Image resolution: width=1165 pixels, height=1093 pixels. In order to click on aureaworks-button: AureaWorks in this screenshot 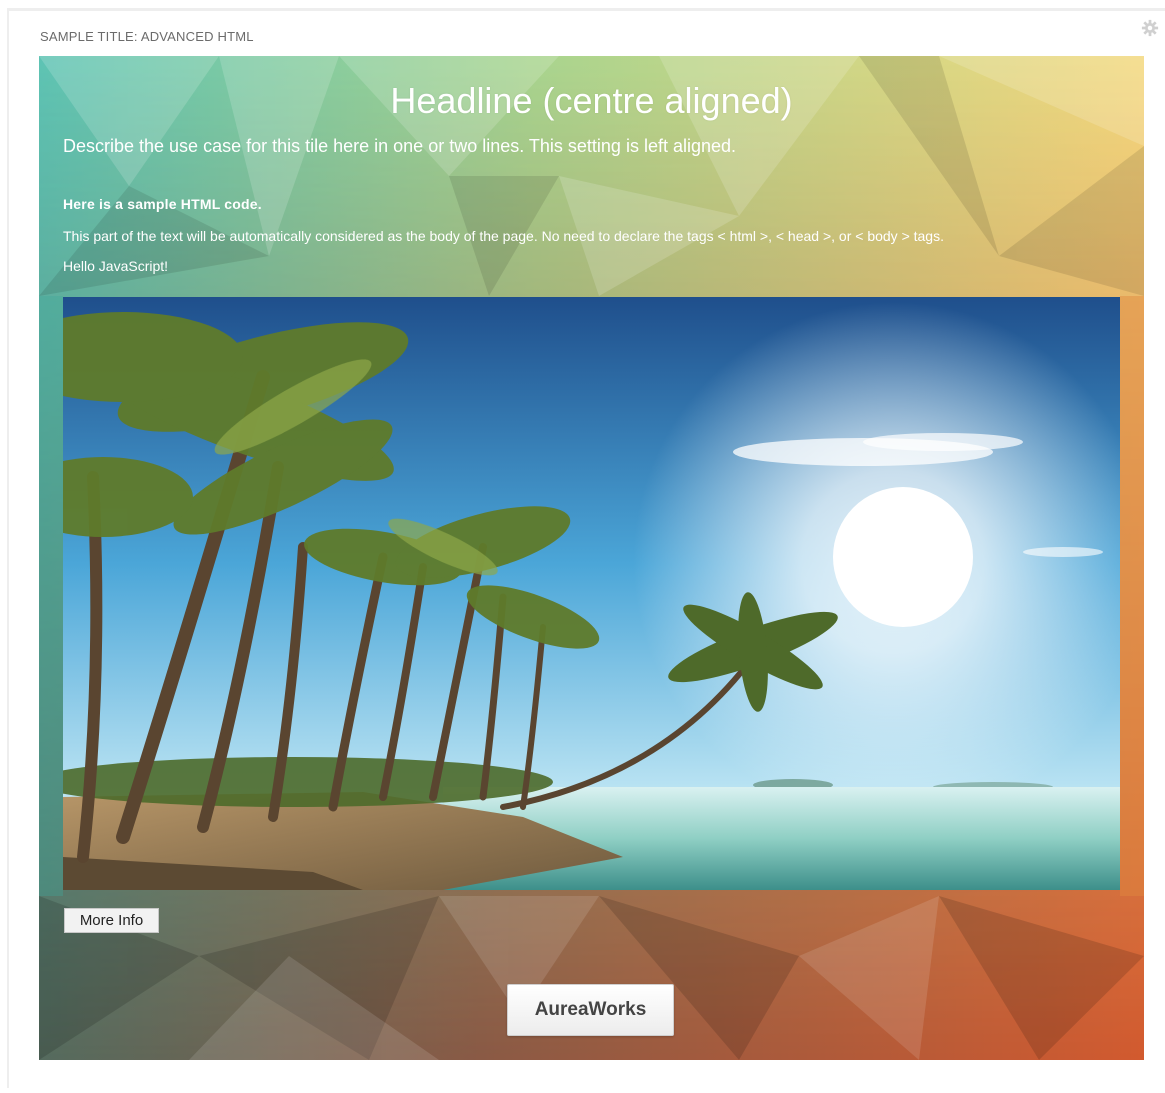, I will do `click(590, 1010)`.